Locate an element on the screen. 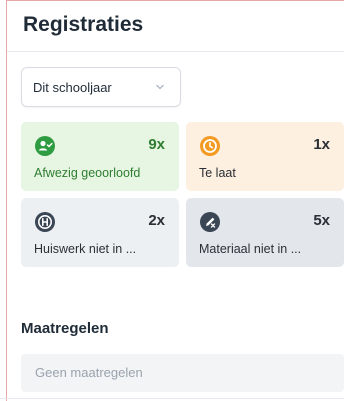 Image resolution: width=344 pixels, height=401 pixels. registration-count: 2x is located at coordinates (156, 220).